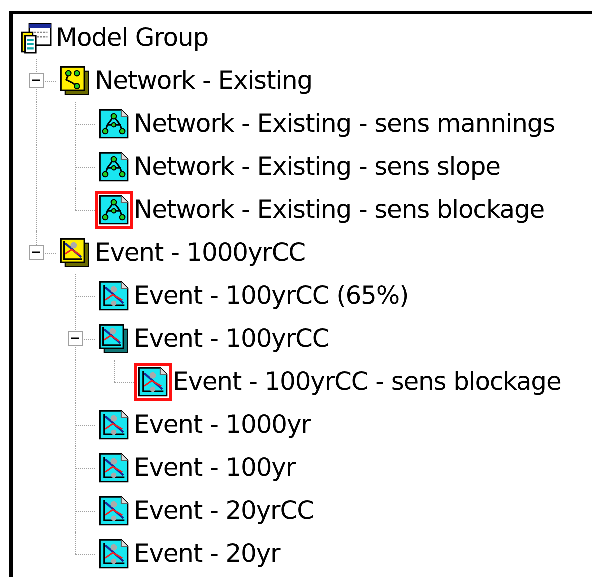  I want to click on tree-item-label: Event - 20yrCC, so click(224, 510).